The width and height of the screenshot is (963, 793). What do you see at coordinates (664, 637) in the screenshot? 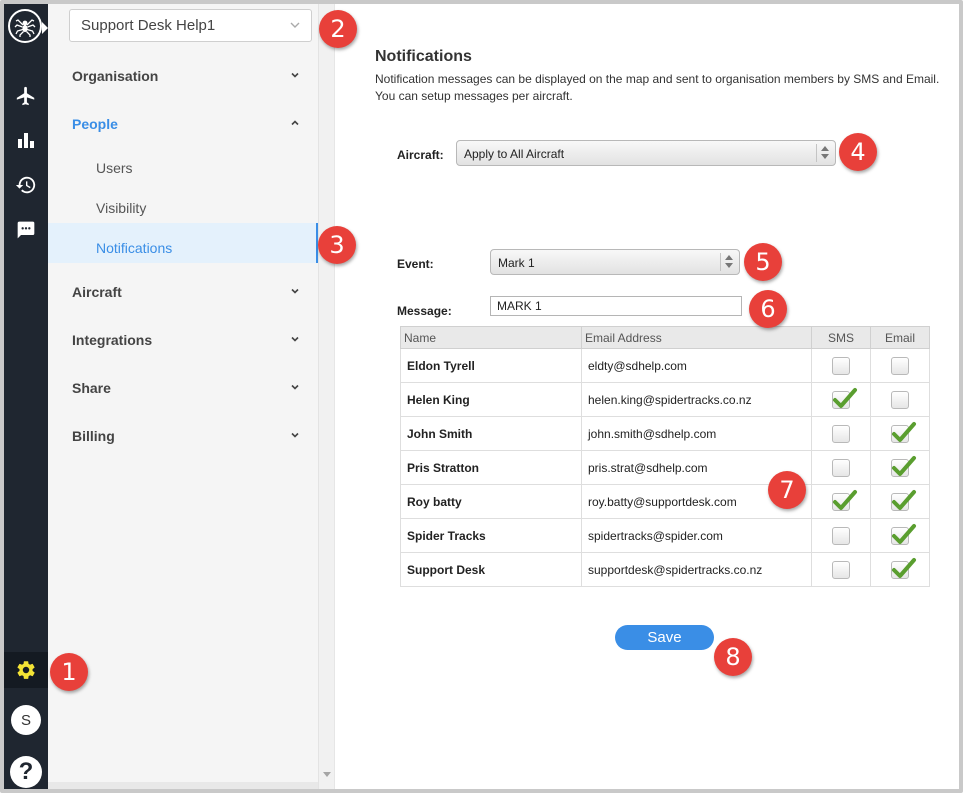
I see `save-button: Save` at bounding box center [664, 637].